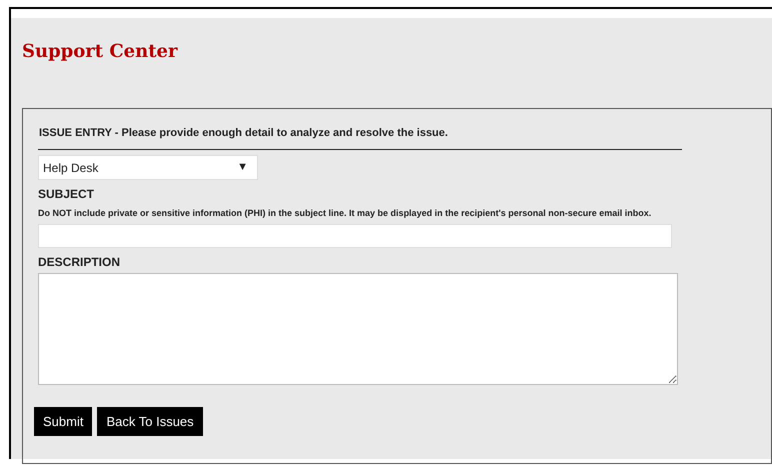 The width and height of the screenshot is (772, 466). I want to click on description-label: DESCRIPTION, so click(80, 262).